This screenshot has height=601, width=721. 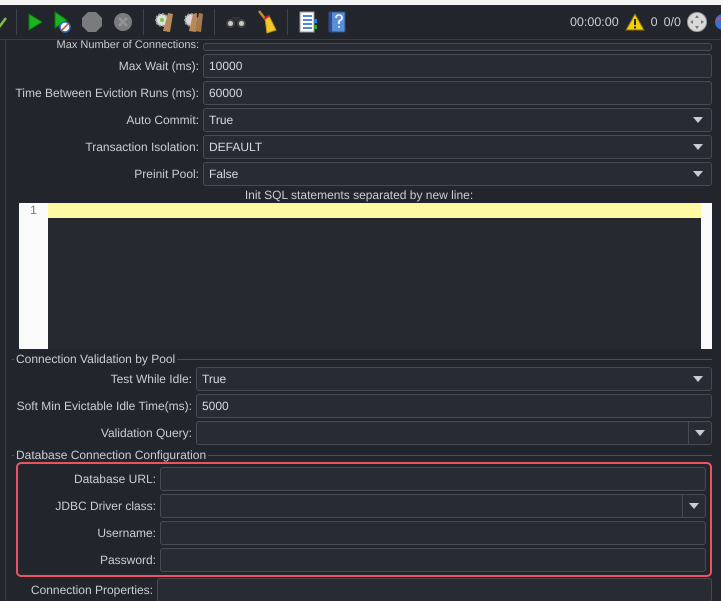 What do you see at coordinates (158, 66) in the screenshot?
I see `field-label: Max Wait (ms):` at bounding box center [158, 66].